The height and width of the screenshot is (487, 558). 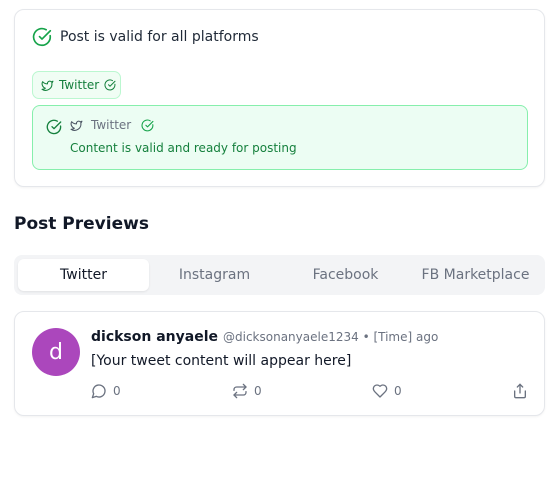 I want to click on validation-title: Post is valid for all platforms, so click(x=159, y=37).